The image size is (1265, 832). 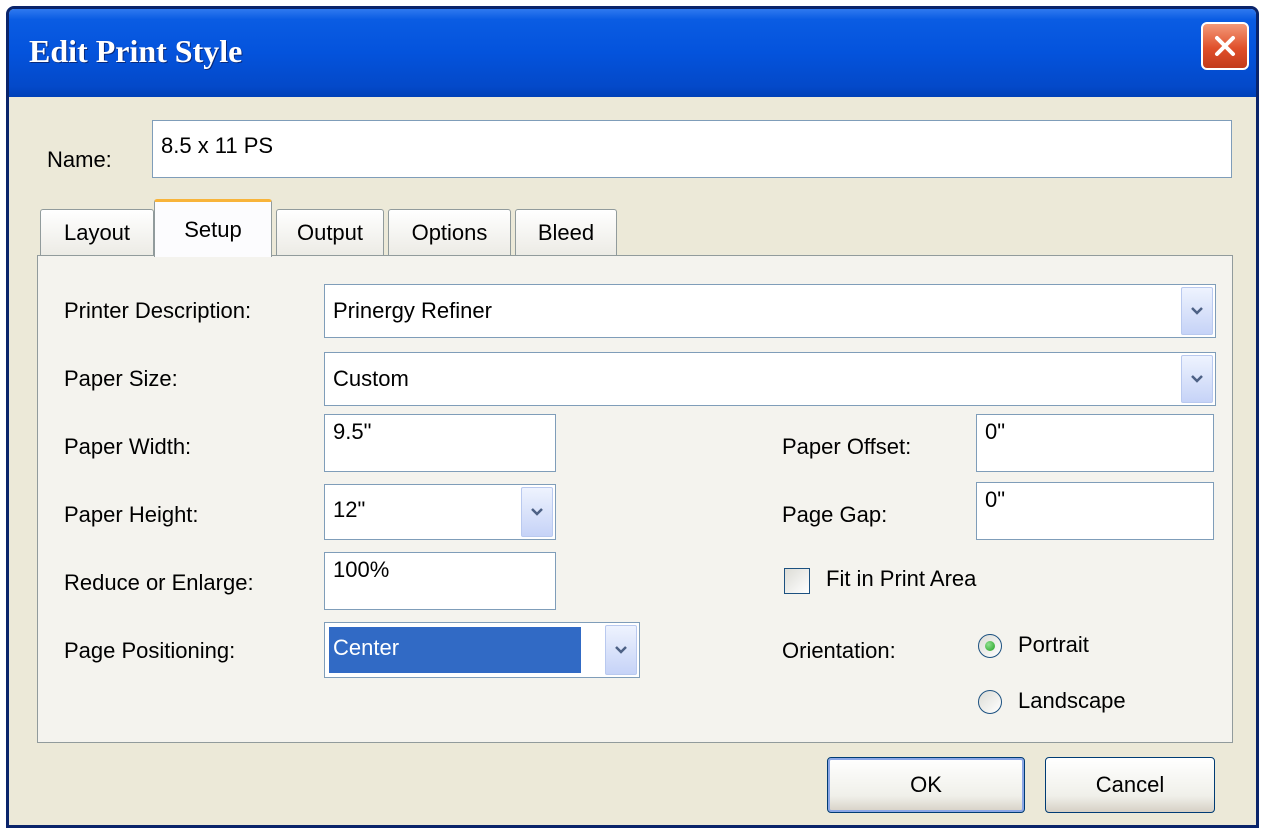 What do you see at coordinates (770, 311) in the screenshot?
I see `printer-description-select: Prinergy Refiner` at bounding box center [770, 311].